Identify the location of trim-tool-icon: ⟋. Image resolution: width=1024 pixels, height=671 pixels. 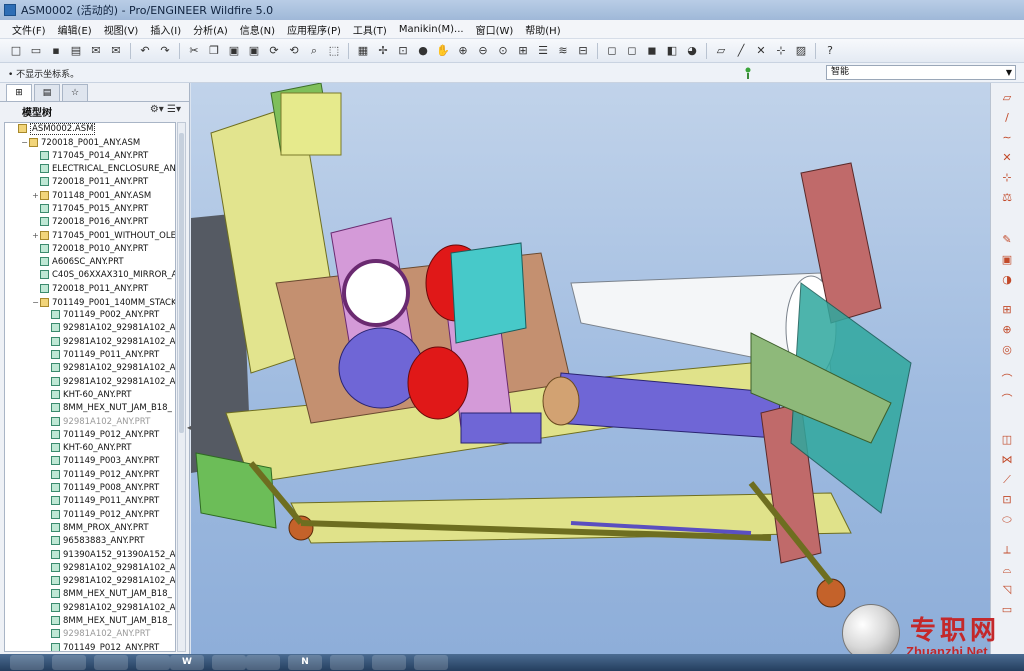
(1007, 480).